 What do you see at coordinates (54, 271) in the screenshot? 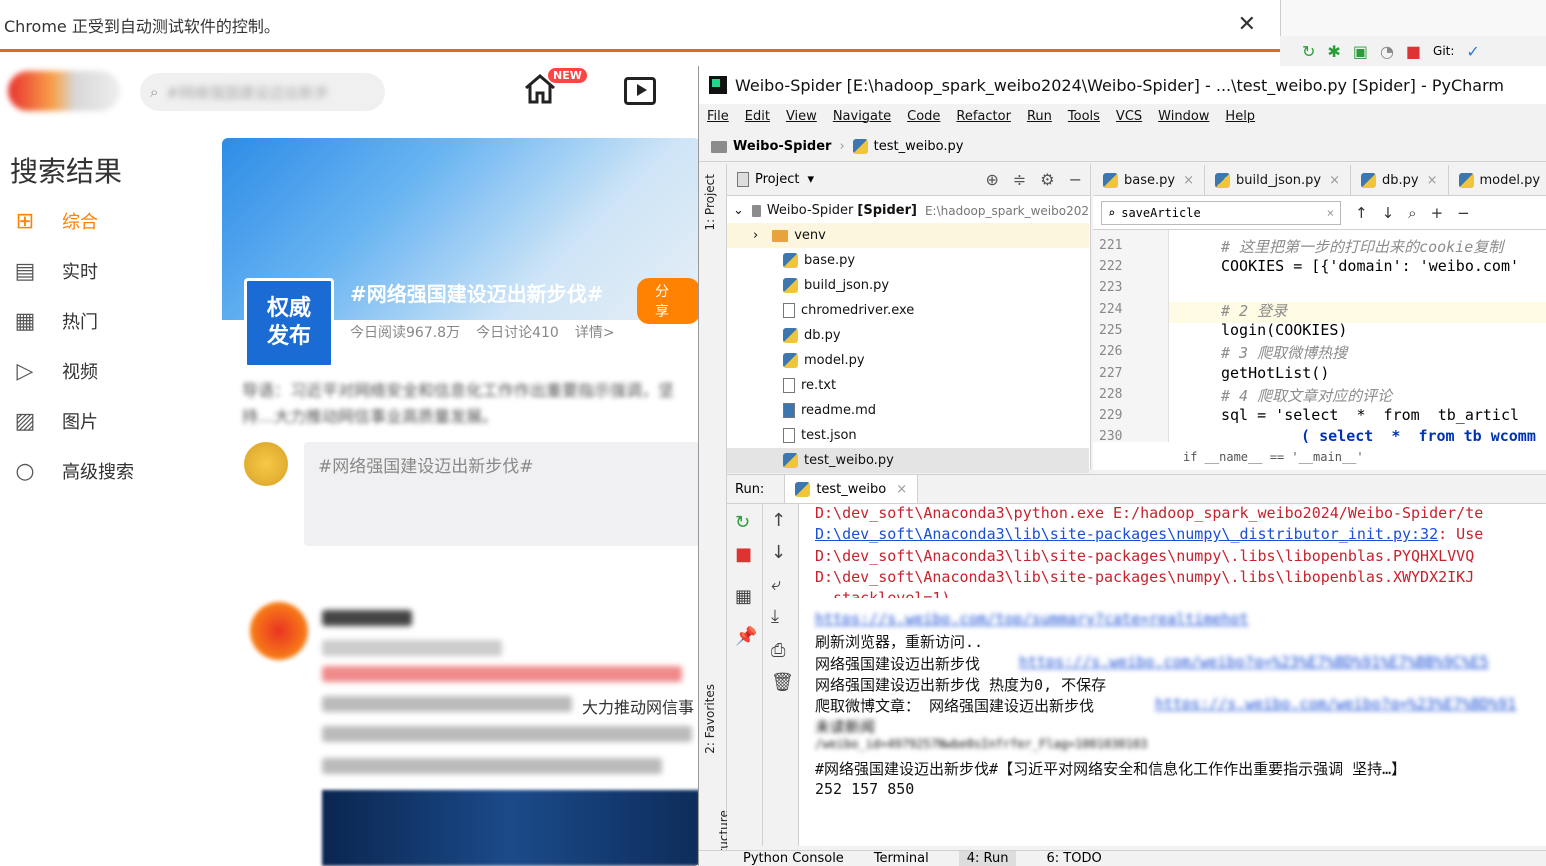
I see `nav-item-realtime: ▤ 实时` at bounding box center [54, 271].